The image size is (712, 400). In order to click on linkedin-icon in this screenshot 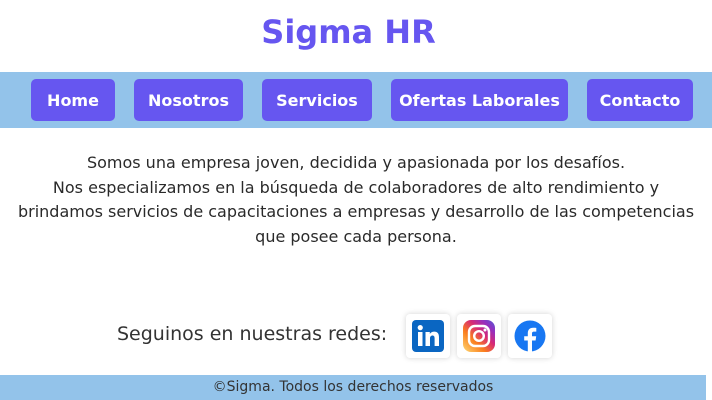, I will do `click(428, 336)`.